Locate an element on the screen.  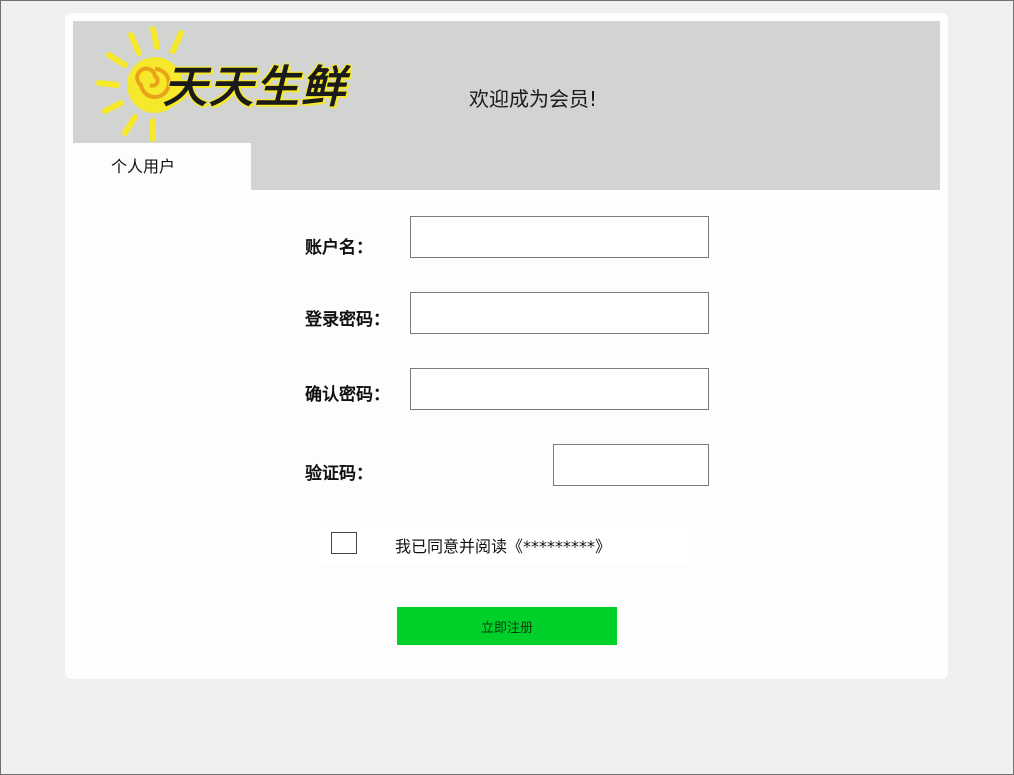
register-button: 立即注册 is located at coordinates (507, 626).